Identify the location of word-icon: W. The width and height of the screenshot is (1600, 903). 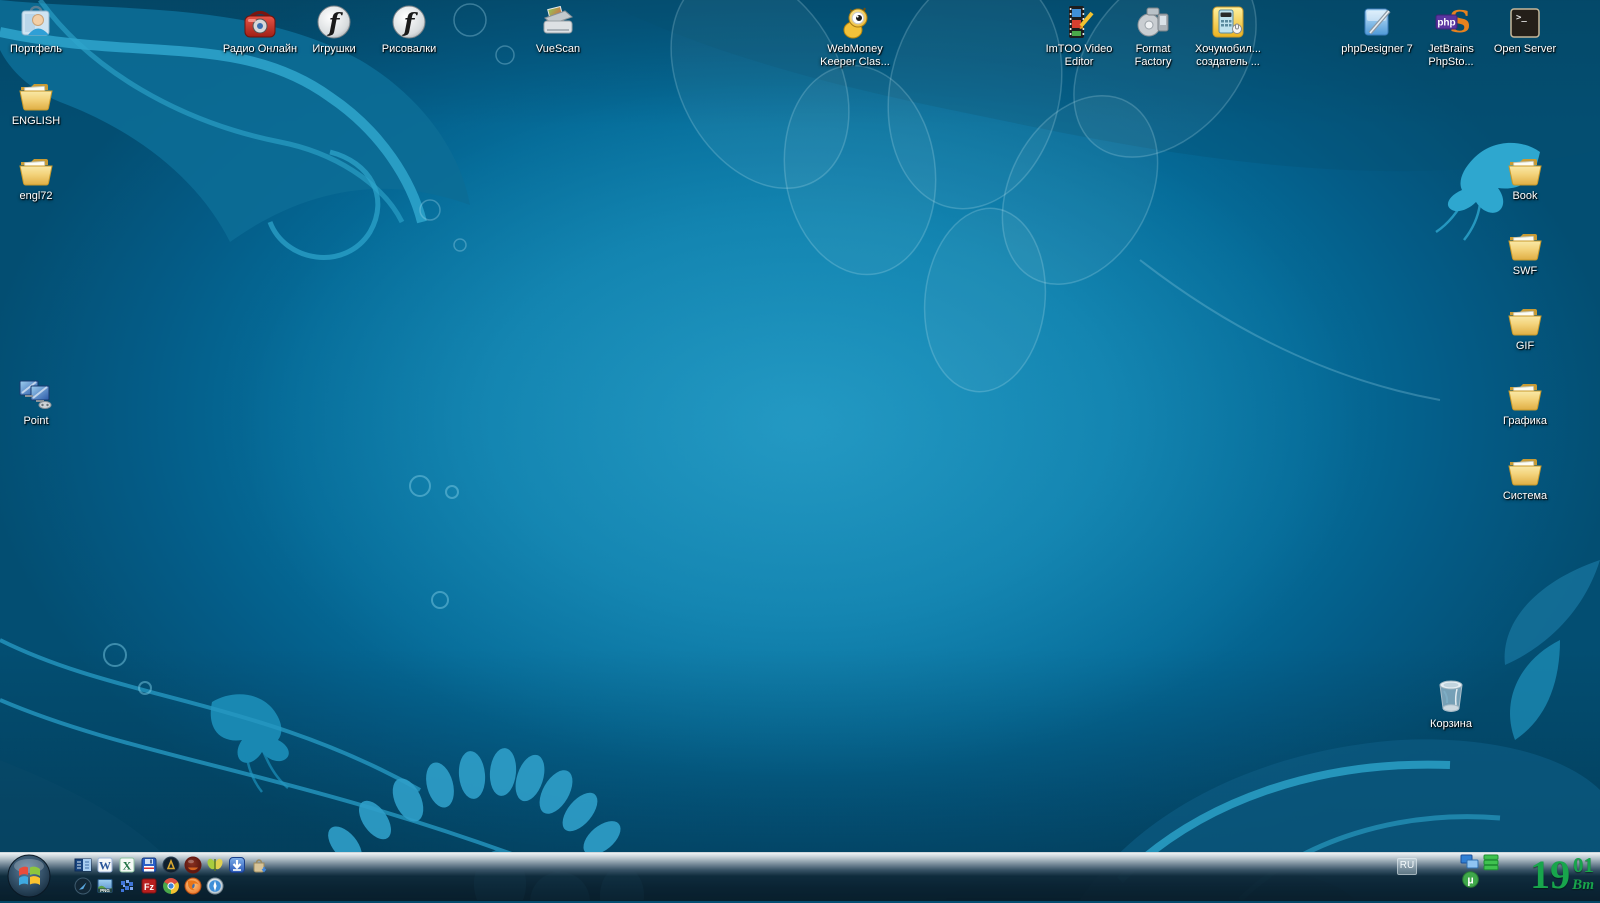
(105, 865).